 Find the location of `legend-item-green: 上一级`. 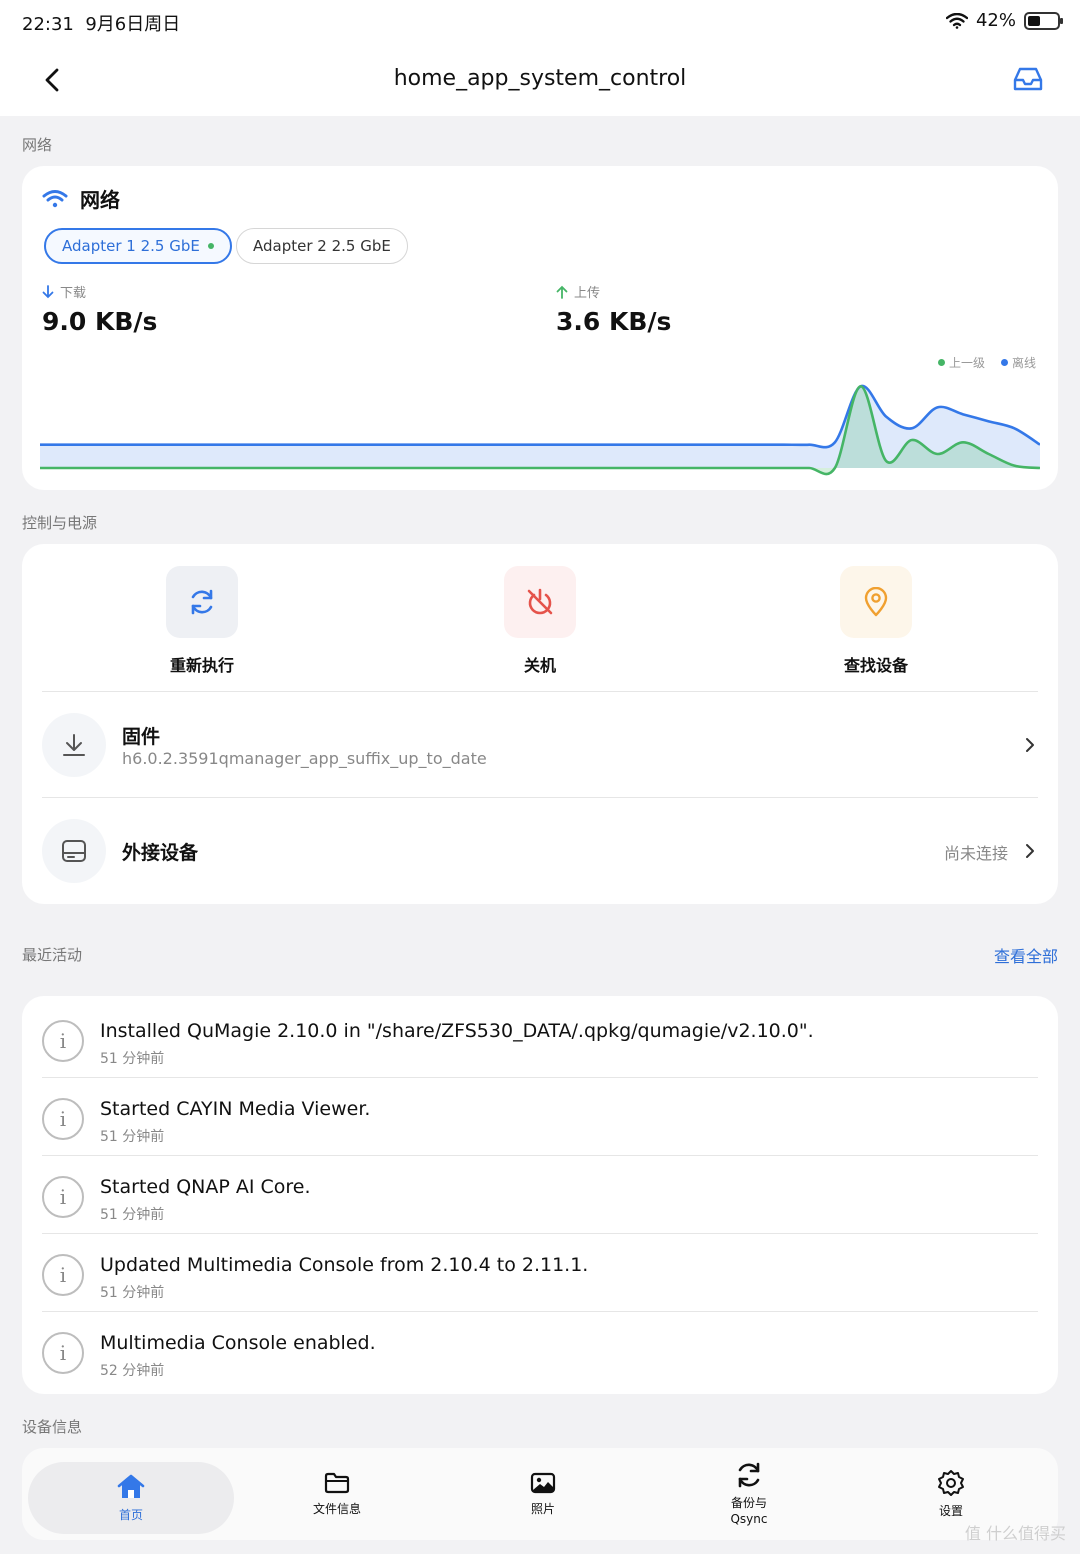

legend-item-green: 上一级 is located at coordinates (961, 362).